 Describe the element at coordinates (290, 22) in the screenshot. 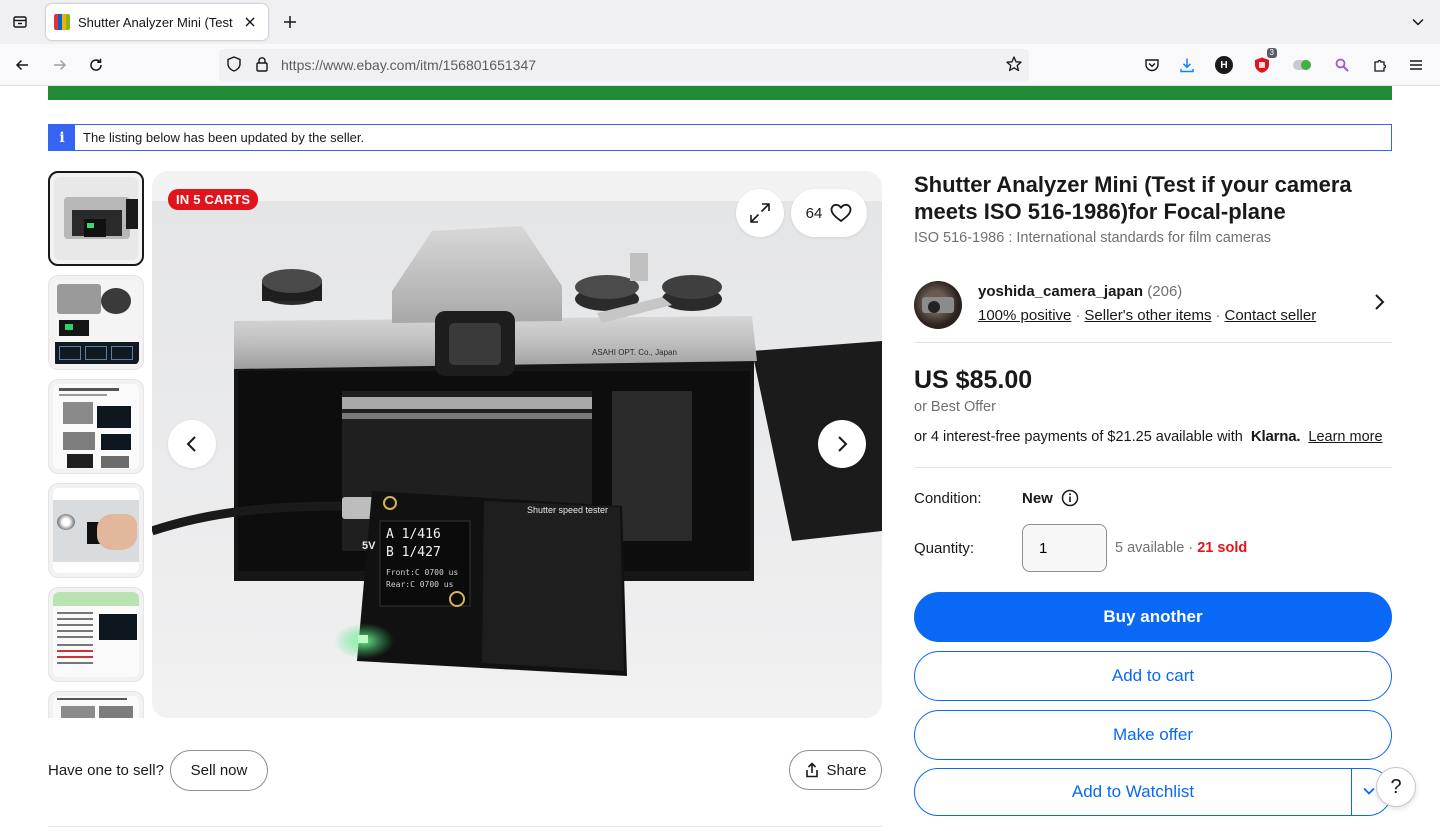

I see `new-tab-icon` at that location.